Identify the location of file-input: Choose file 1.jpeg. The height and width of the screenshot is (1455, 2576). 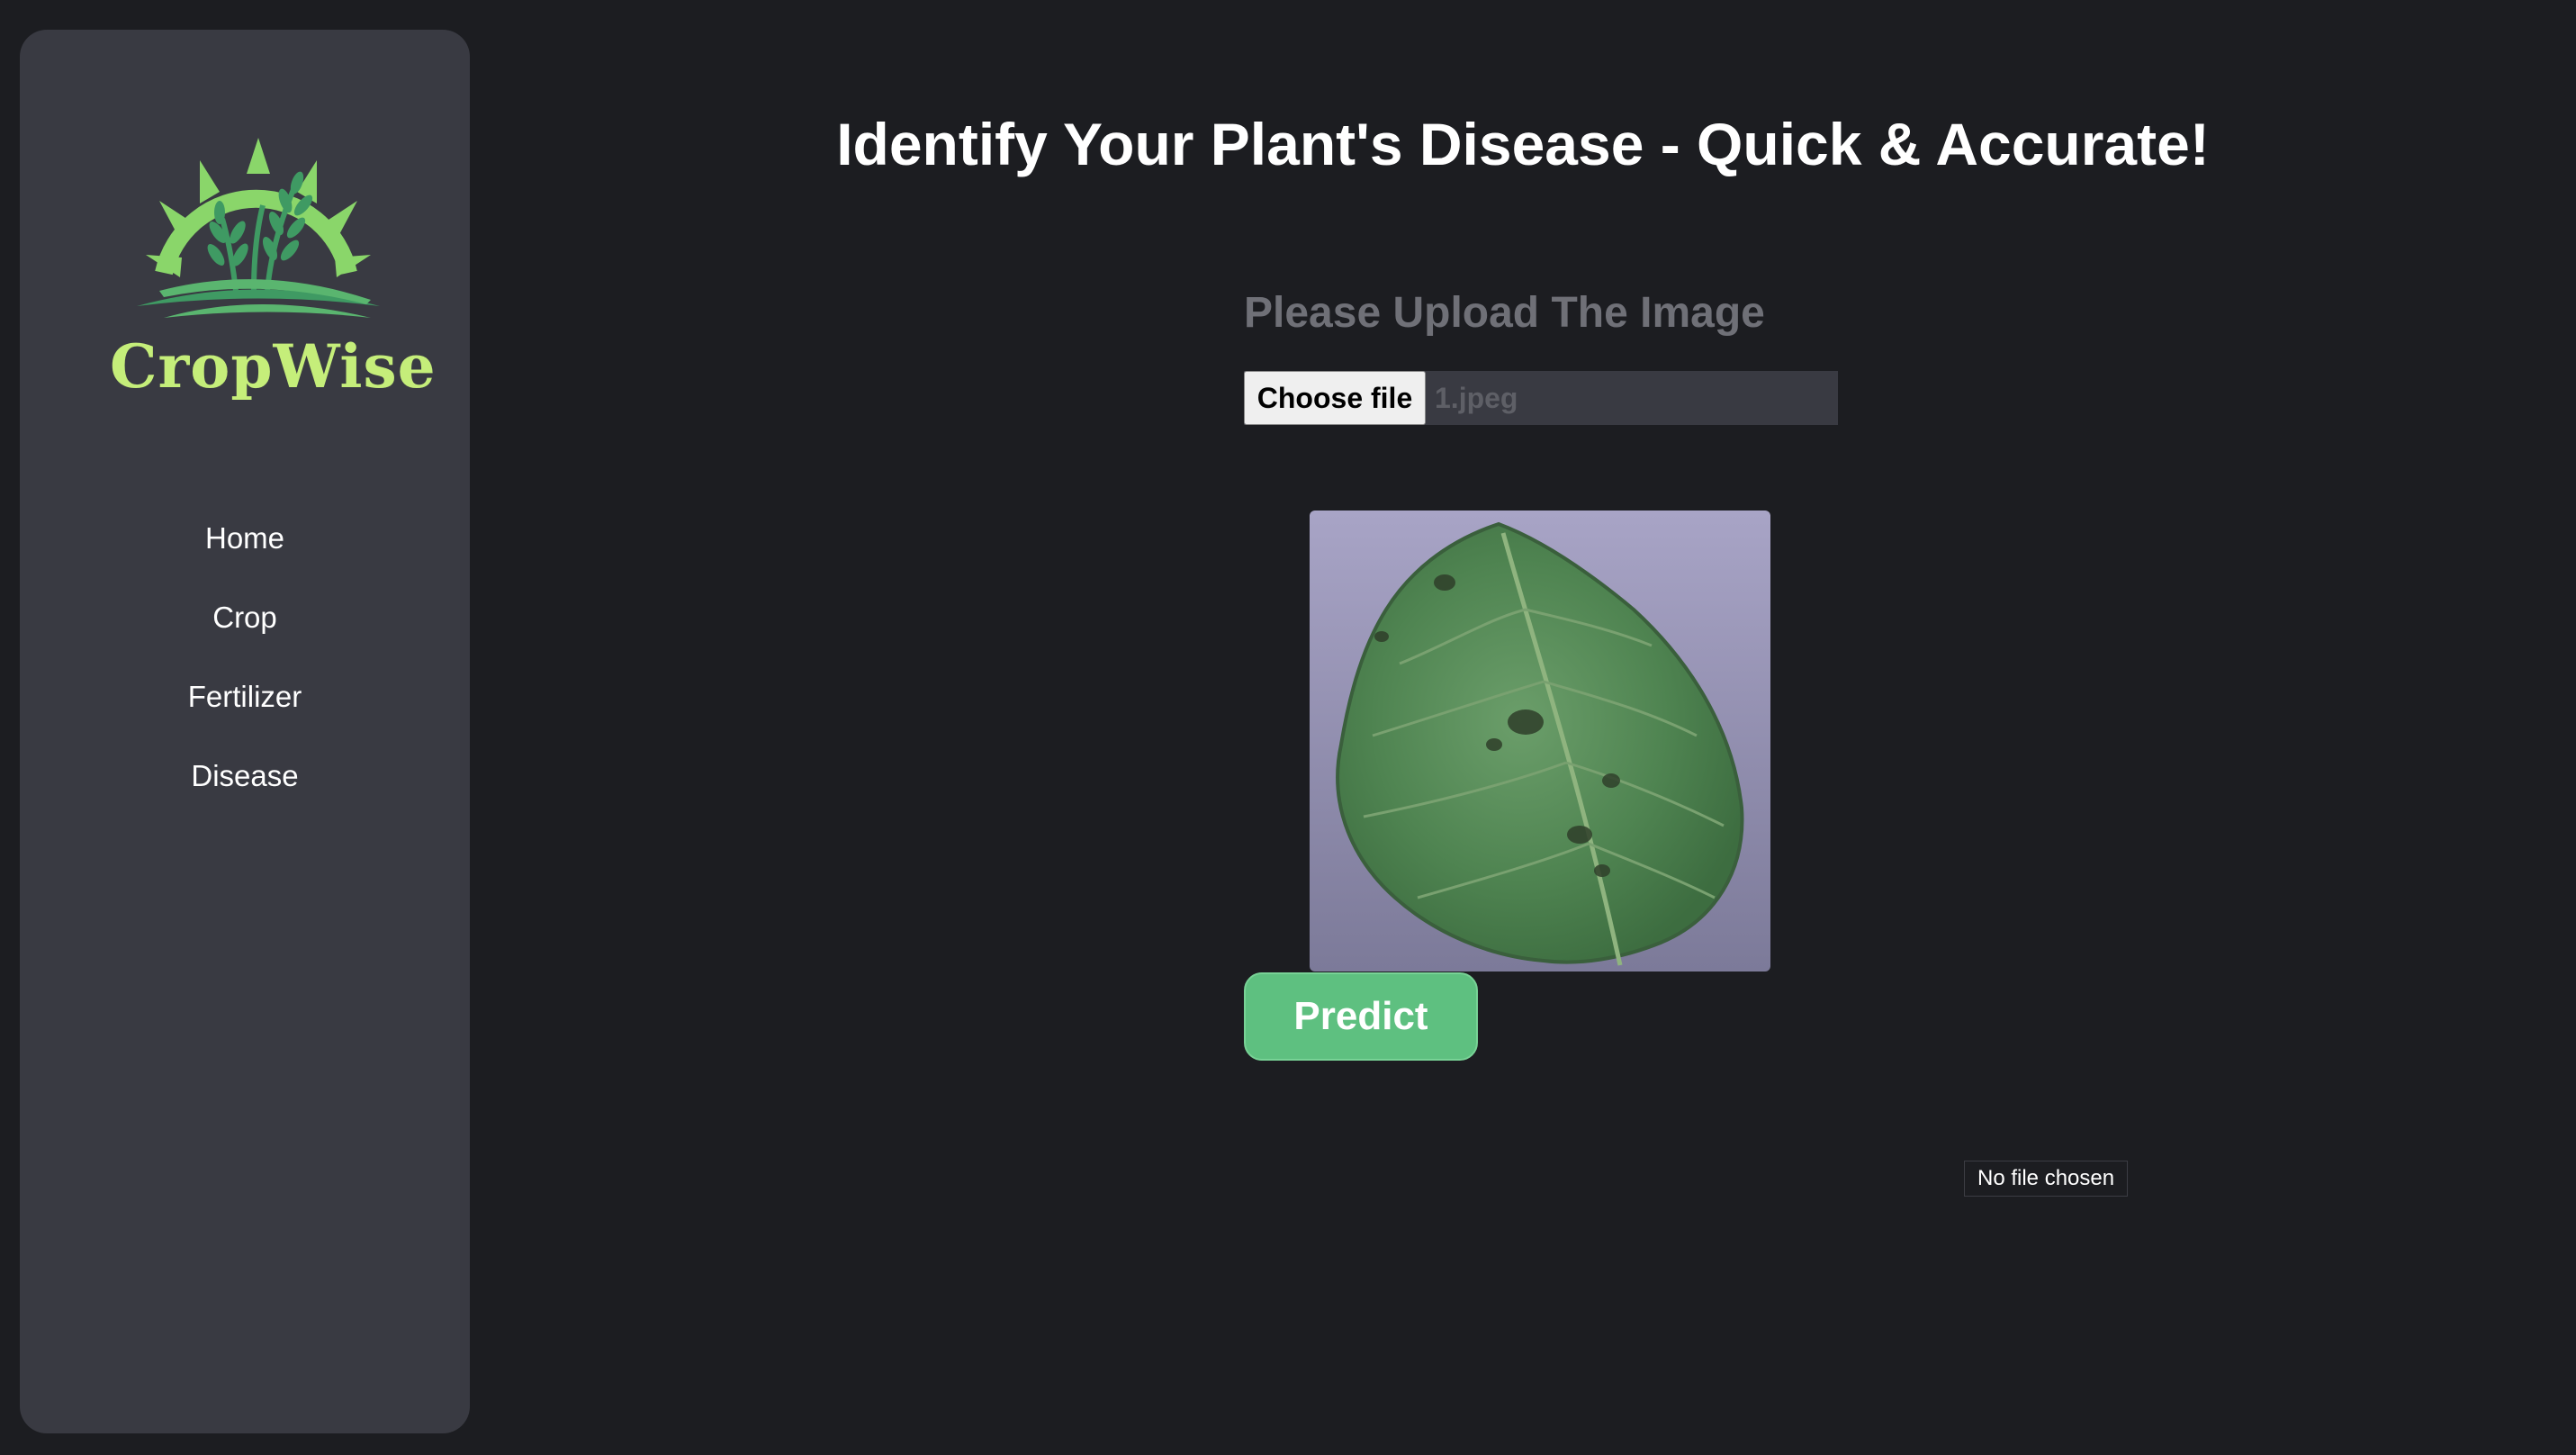
(1541, 398).